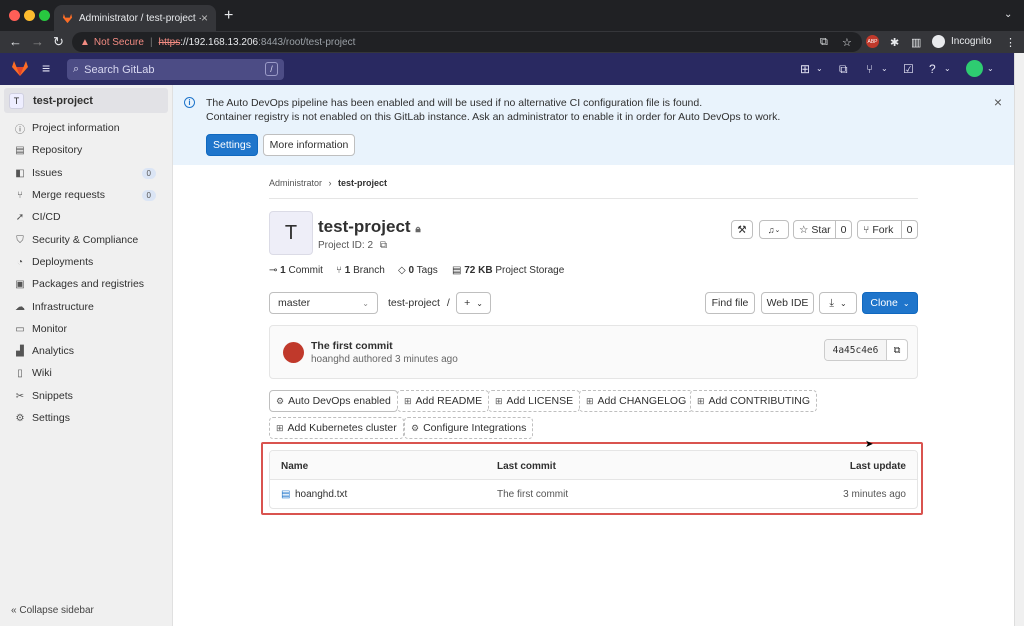 This screenshot has height=626, width=1024. Describe the element at coordinates (855, 350) in the screenshot. I see `commit-sha: 4a45c4e6` at that location.